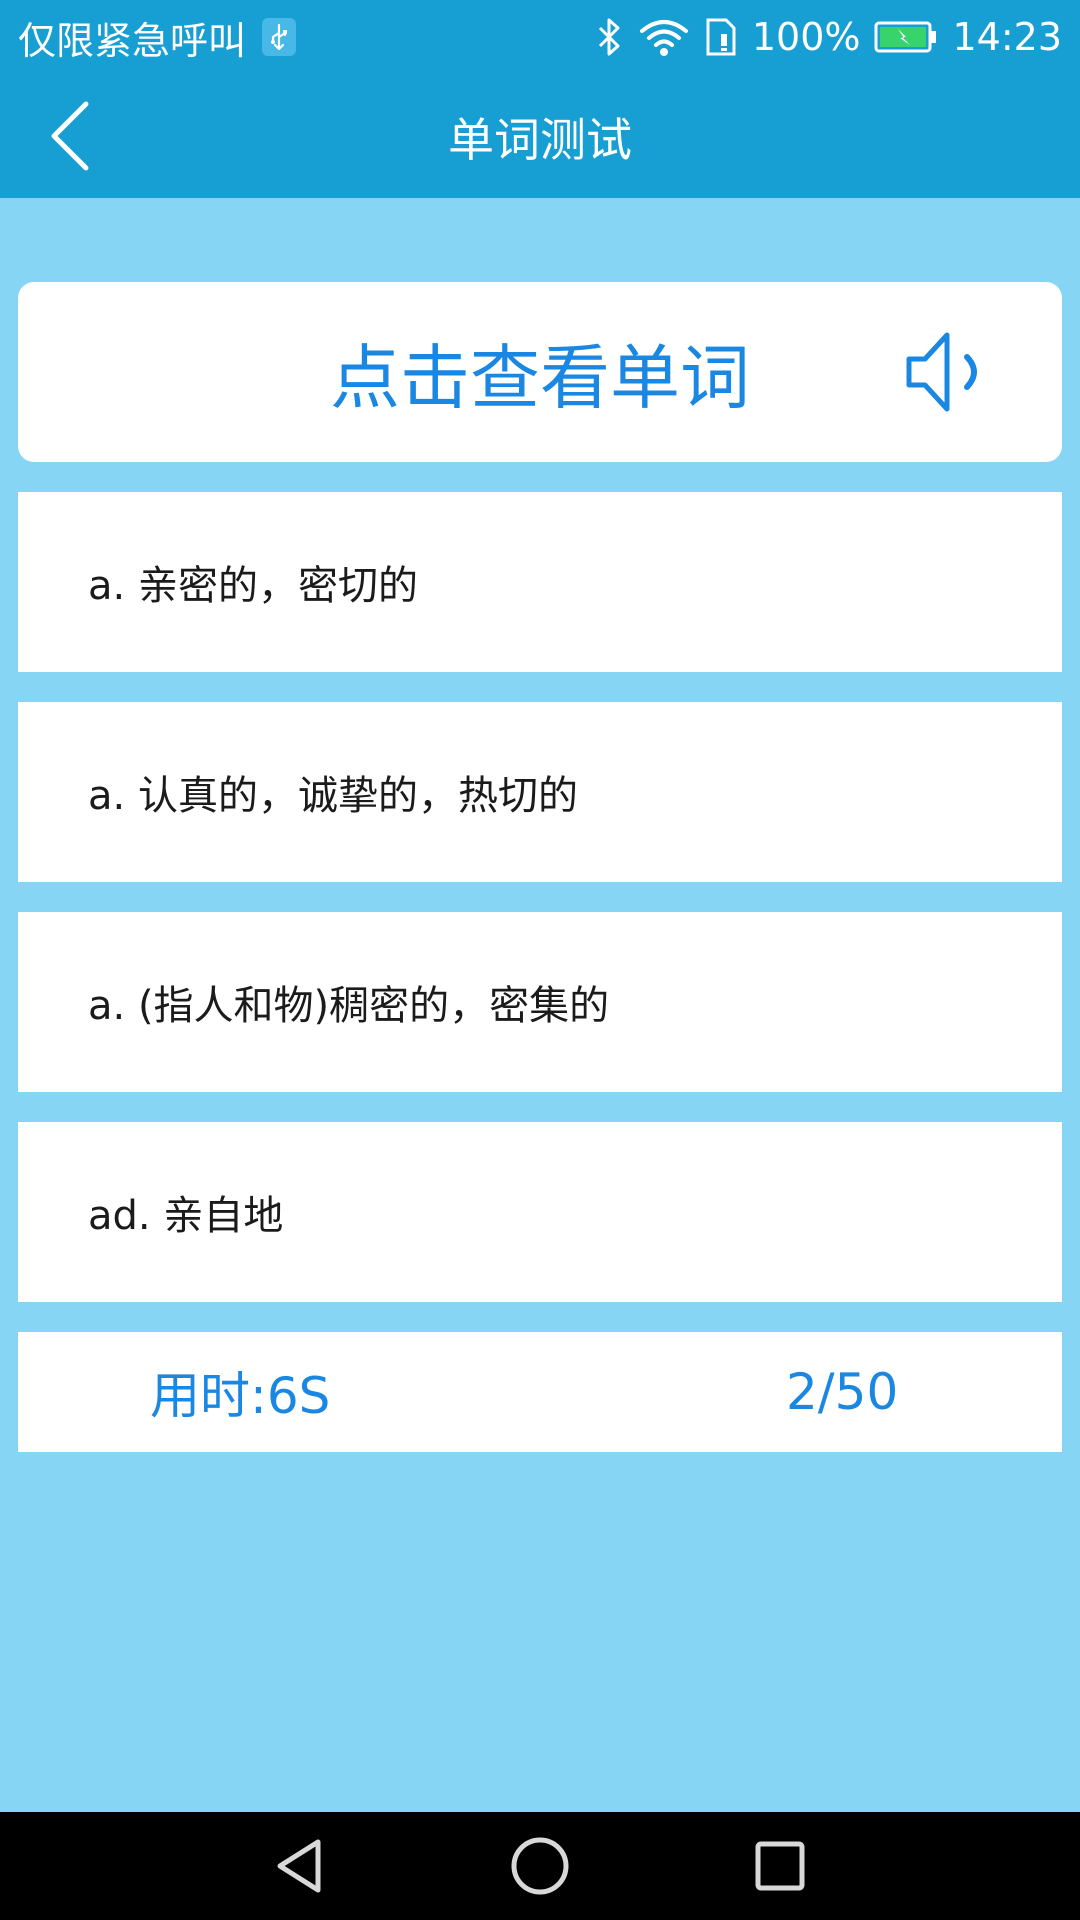  Describe the element at coordinates (664, 37) in the screenshot. I see `wifi-icon` at that location.